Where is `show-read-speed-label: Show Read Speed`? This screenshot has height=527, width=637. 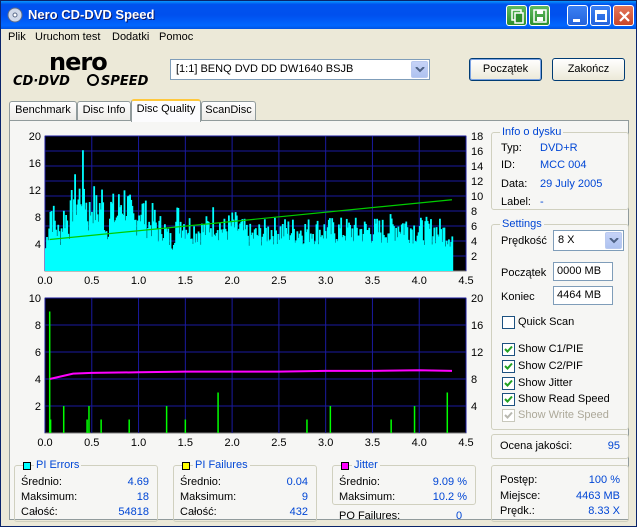
show-read-speed-label: Show Read Speed is located at coordinates (564, 399).